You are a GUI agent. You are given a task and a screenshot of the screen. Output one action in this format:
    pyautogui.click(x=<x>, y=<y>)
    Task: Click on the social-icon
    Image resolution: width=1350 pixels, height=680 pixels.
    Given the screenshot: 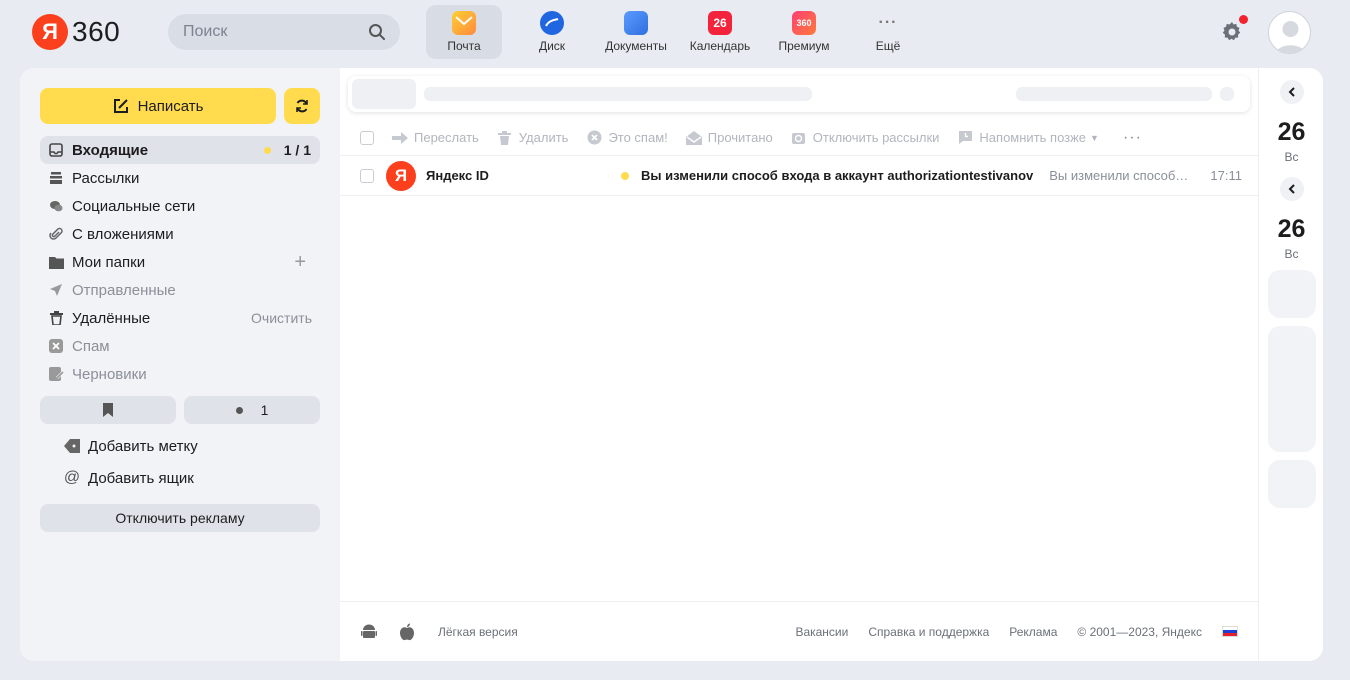 What is the action you would take?
    pyautogui.click(x=56, y=206)
    